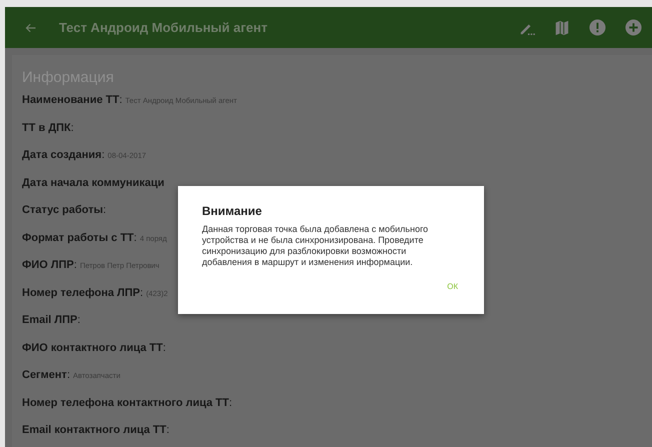  Describe the element at coordinates (83, 293) in the screenshot. I see `field-label: Номер телефона ЛПР:` at that location.